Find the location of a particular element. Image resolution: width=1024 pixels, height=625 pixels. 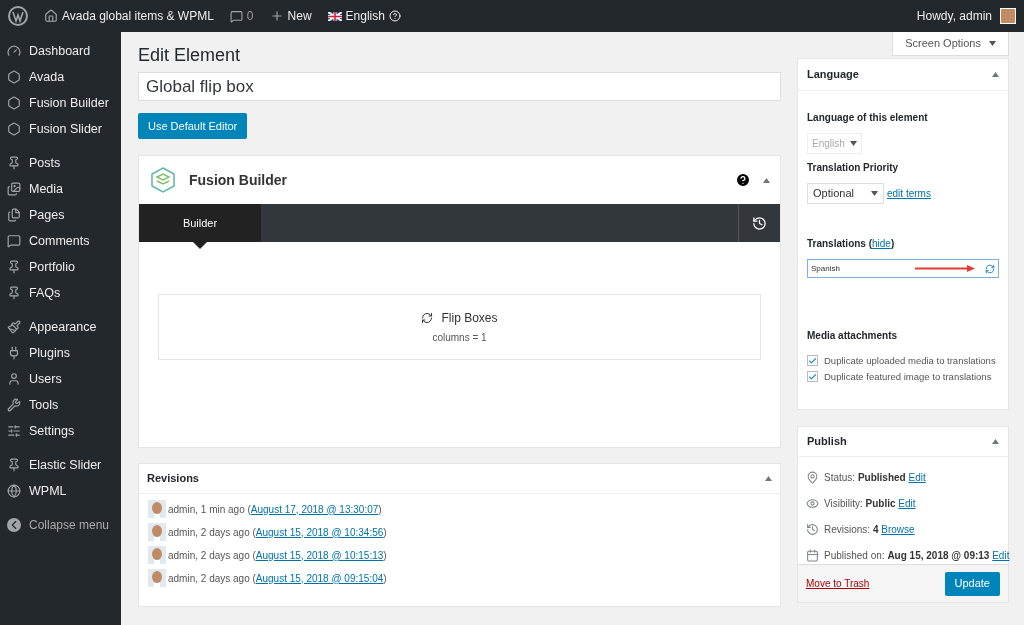

field-label: Media attachments is located at coordinates (853, 336).